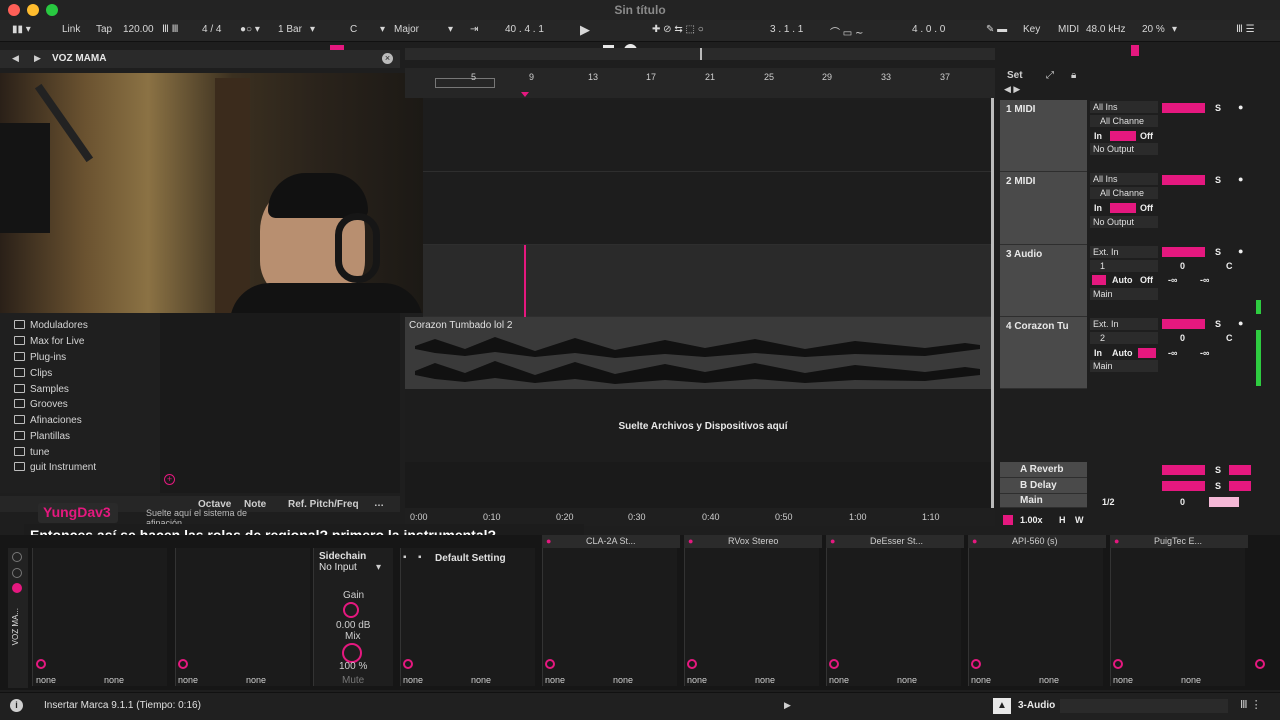 This screenshot has height=720, width=1280. I want to click on back-arrow-icon: ◀, so click(15, 58).